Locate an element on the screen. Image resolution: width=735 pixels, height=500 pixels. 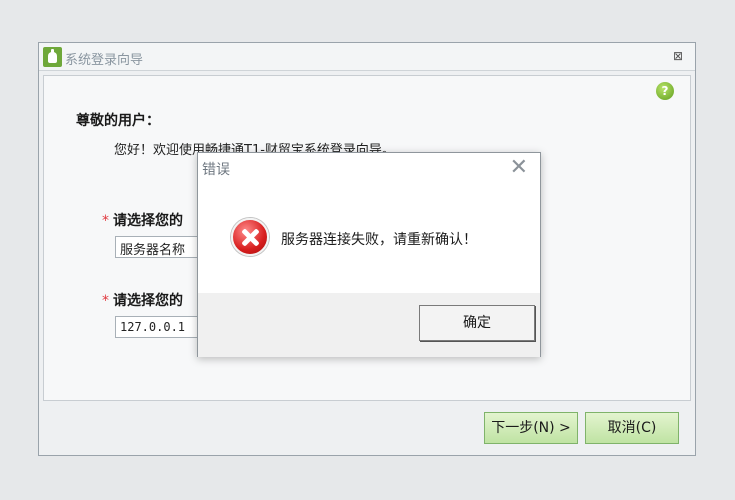
wizard-title: 系统登录向导 is located at coordinates (104, 60).